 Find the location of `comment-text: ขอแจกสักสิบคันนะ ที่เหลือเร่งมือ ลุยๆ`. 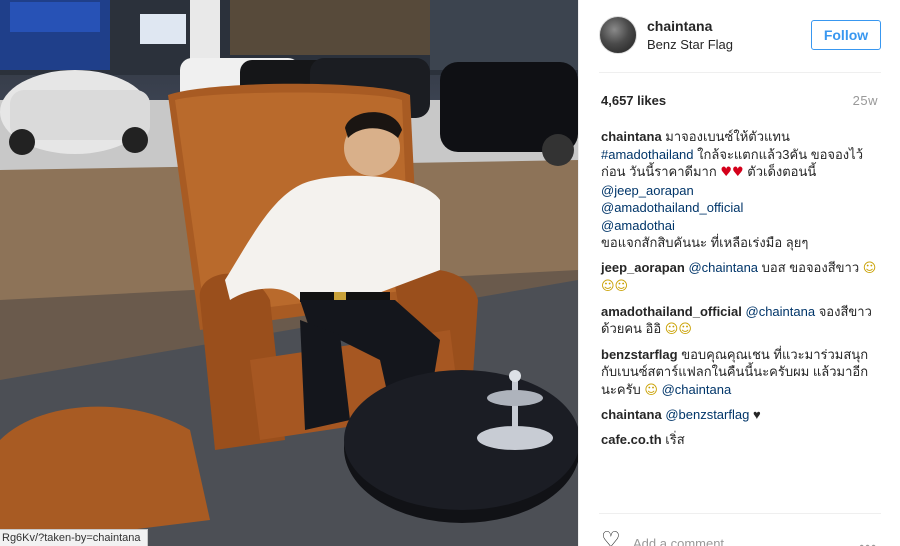

comment-text: ขอแจกสักสิบคันนะ ที่เหลือเร่งมือ ลุยๆ is located at coordinates (705, 242).